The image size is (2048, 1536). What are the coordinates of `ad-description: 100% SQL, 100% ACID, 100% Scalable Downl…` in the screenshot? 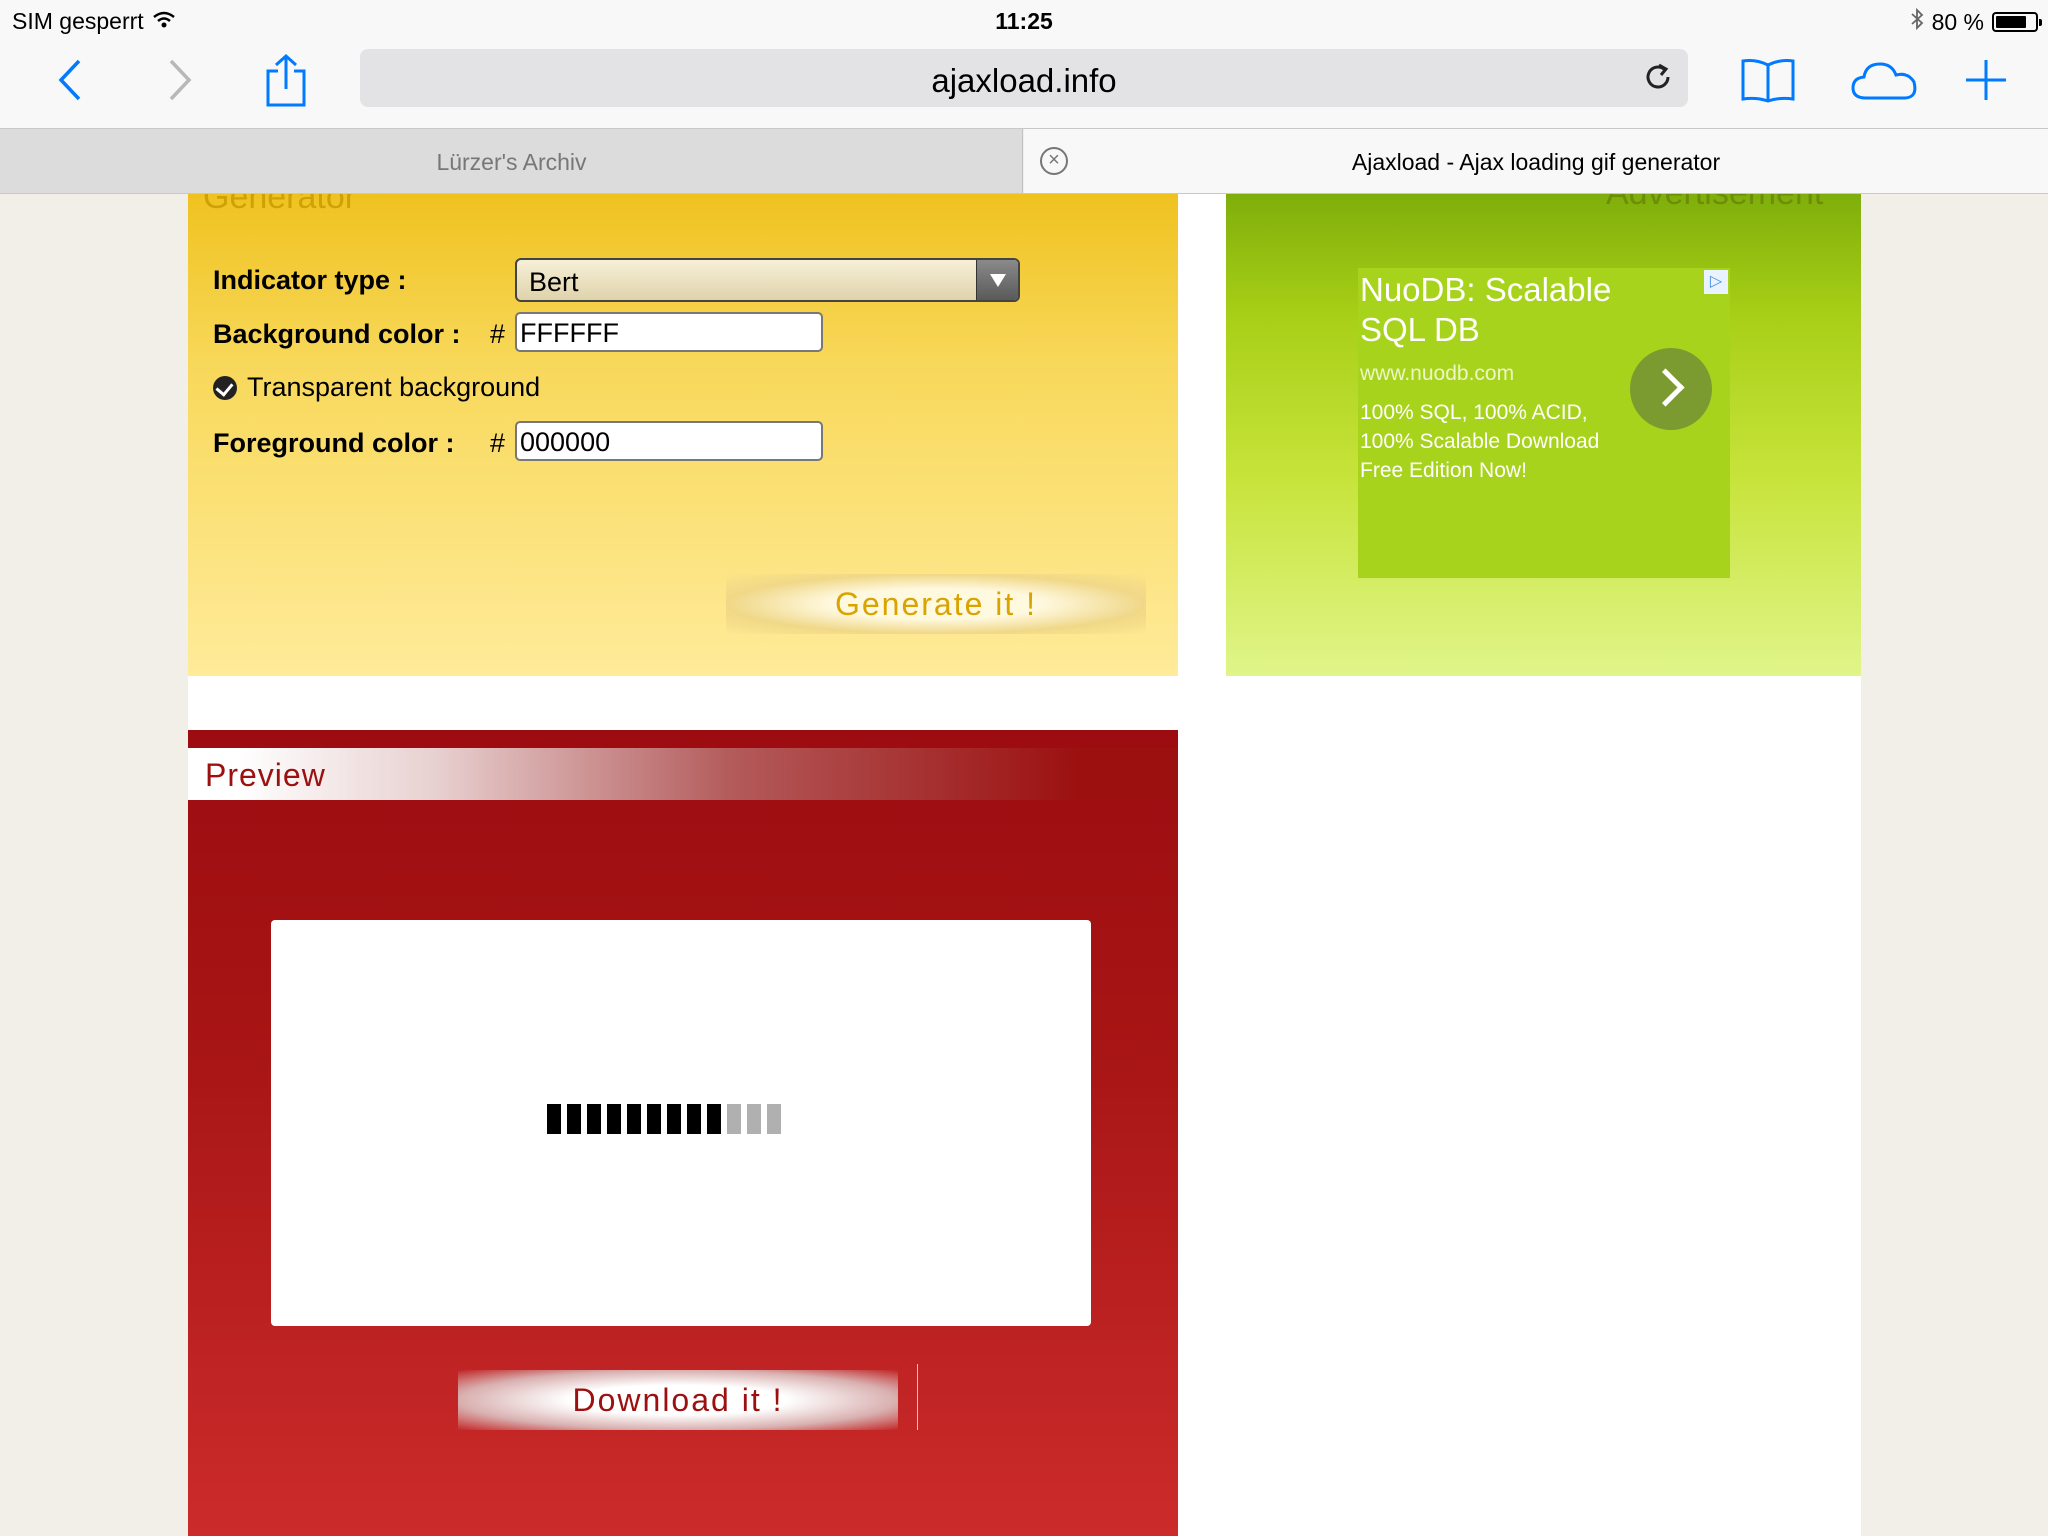 It's located at (1480, 441).